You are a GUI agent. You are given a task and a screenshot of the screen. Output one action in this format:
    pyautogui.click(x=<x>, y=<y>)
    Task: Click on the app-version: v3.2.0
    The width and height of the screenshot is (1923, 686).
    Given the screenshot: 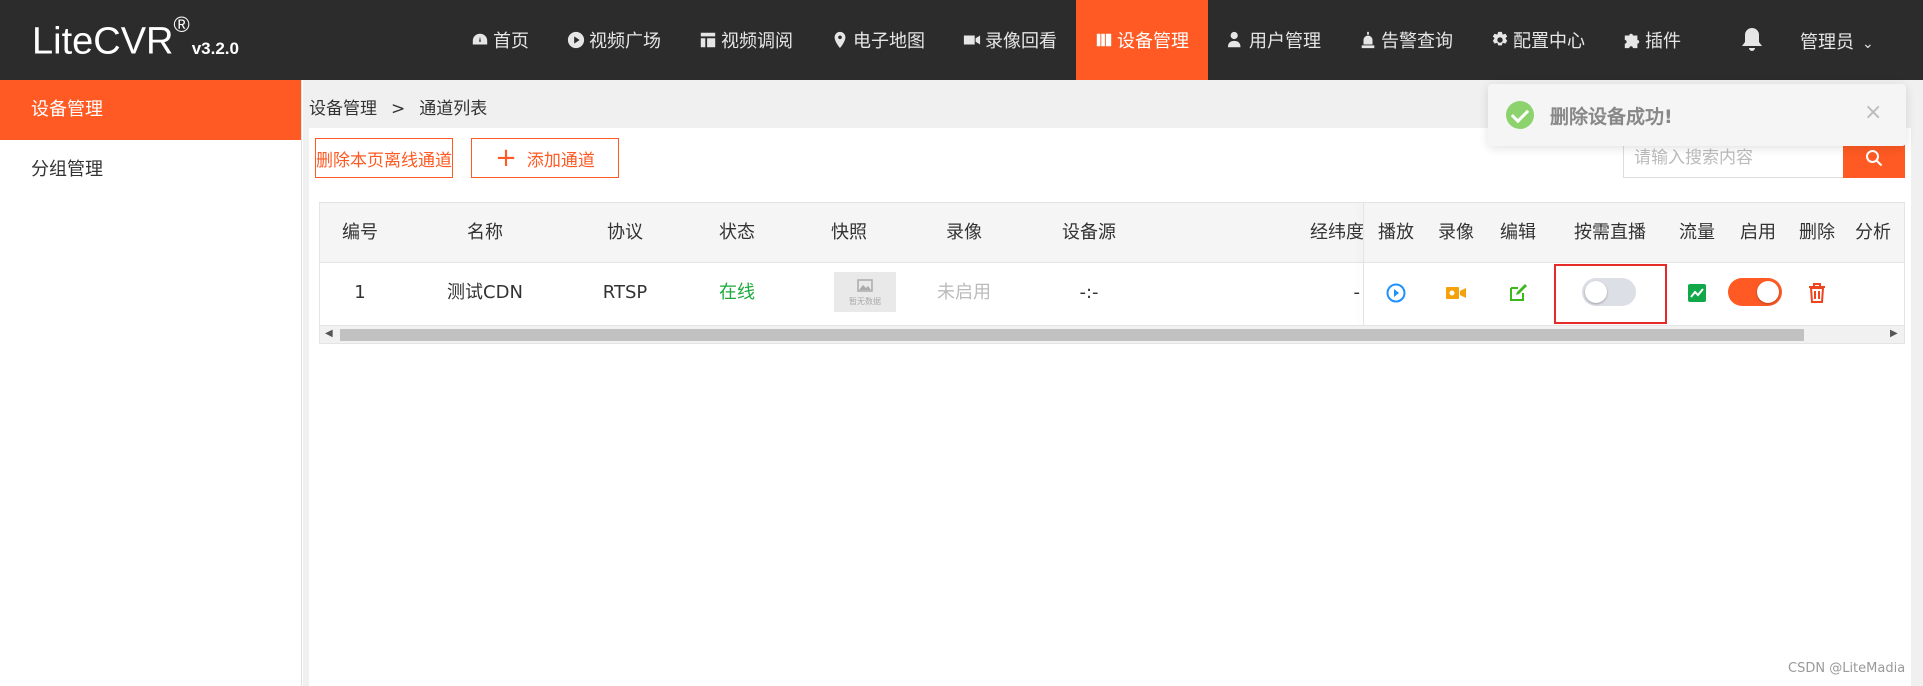 What is the action you would take?
    pyautogui.click(x=215, y=48)
    